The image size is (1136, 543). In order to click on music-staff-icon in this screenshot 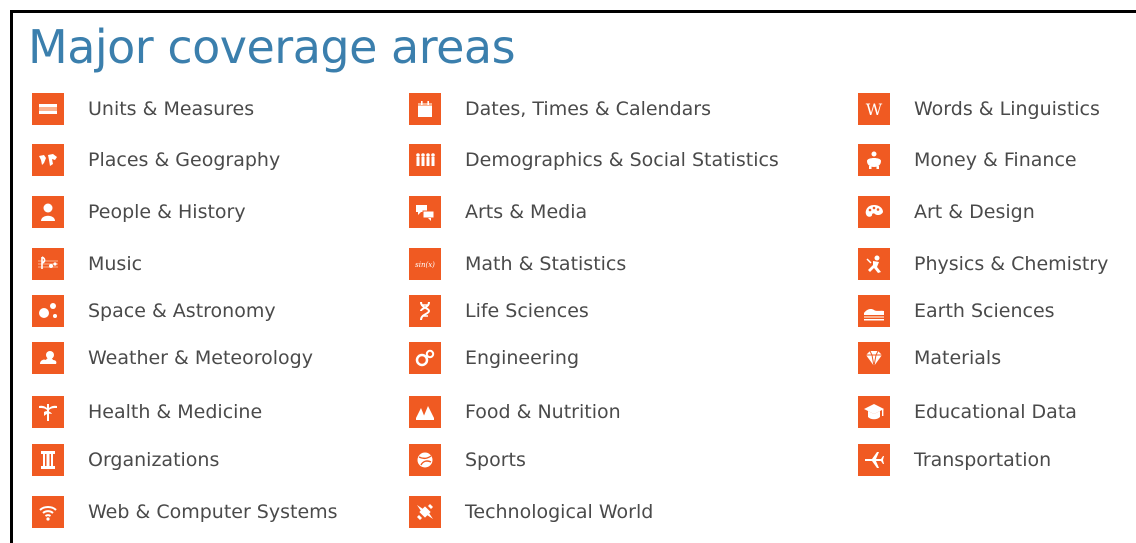, I will do `click(48, 264)`.